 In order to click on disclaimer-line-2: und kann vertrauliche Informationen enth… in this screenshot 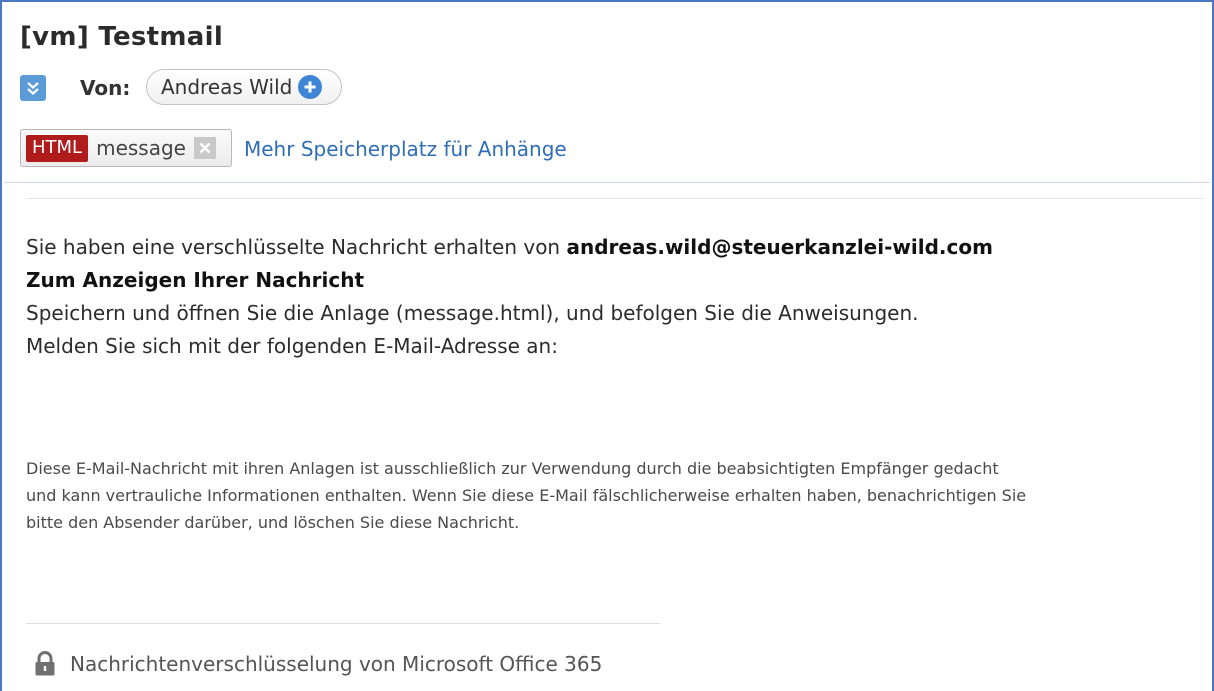, I will do `click(526, 495)`.